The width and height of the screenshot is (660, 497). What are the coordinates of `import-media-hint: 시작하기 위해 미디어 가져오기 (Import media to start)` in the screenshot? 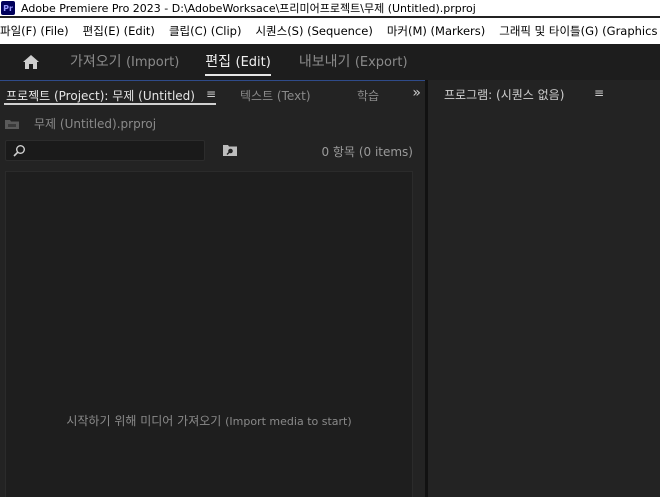 It's located at (209, 420).